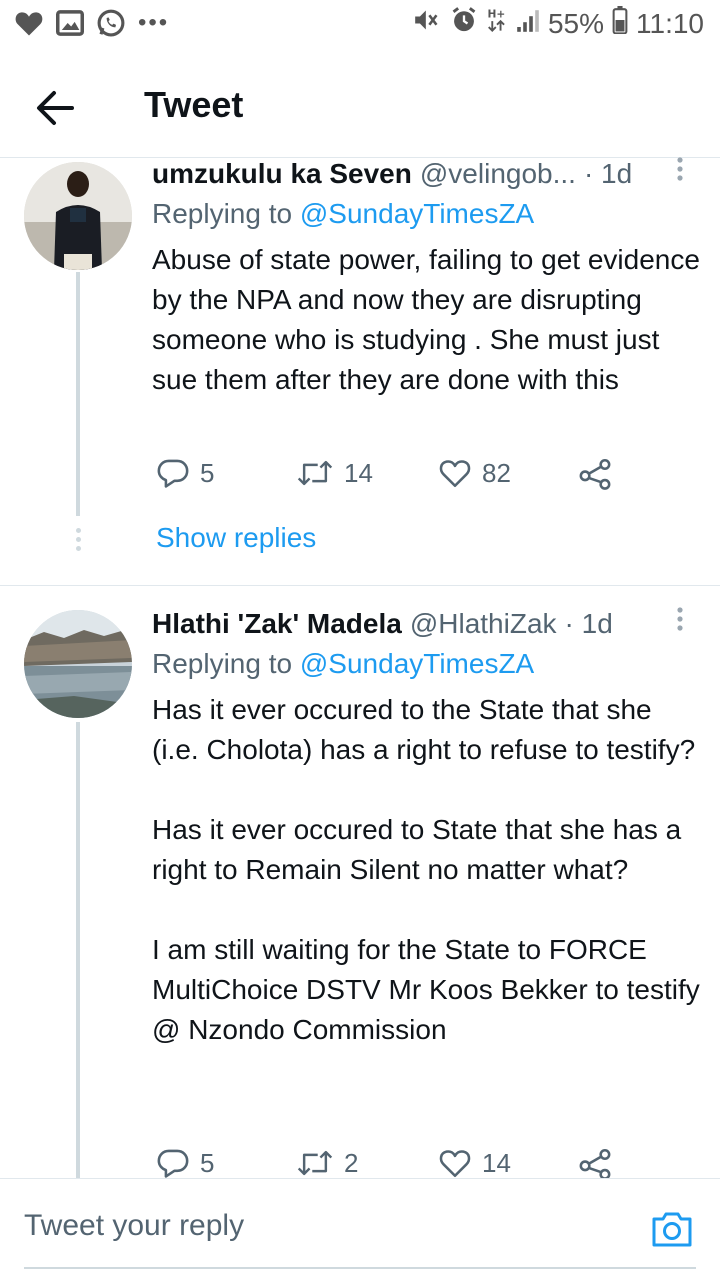  I want to click on battery-icon, so click(620, 23).